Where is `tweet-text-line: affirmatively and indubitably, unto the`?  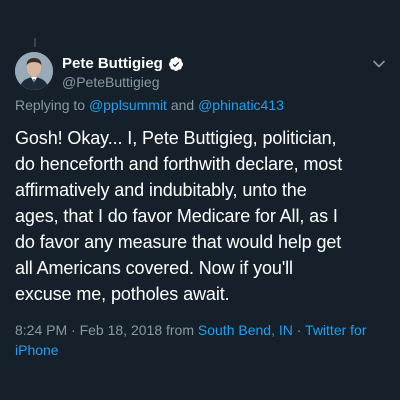
tweet-text-line: affirmatively and indubitably, unto the is located at coordinates (161, 190).